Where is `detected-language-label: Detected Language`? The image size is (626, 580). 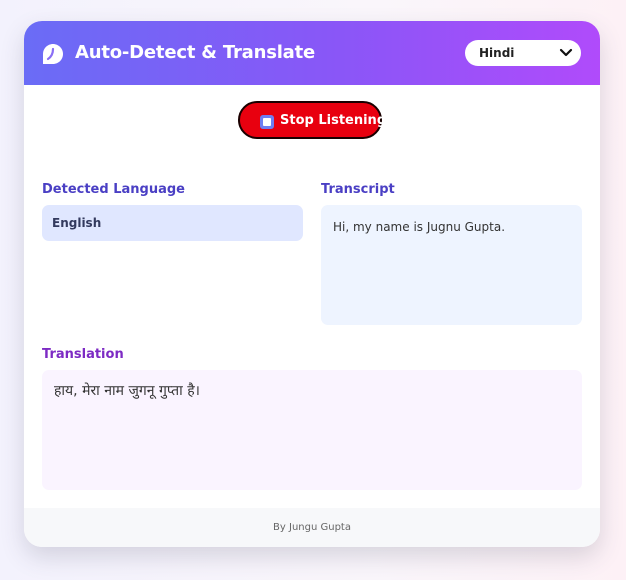 detected-language-label: Detected Language is located at coordinates (113, 189).